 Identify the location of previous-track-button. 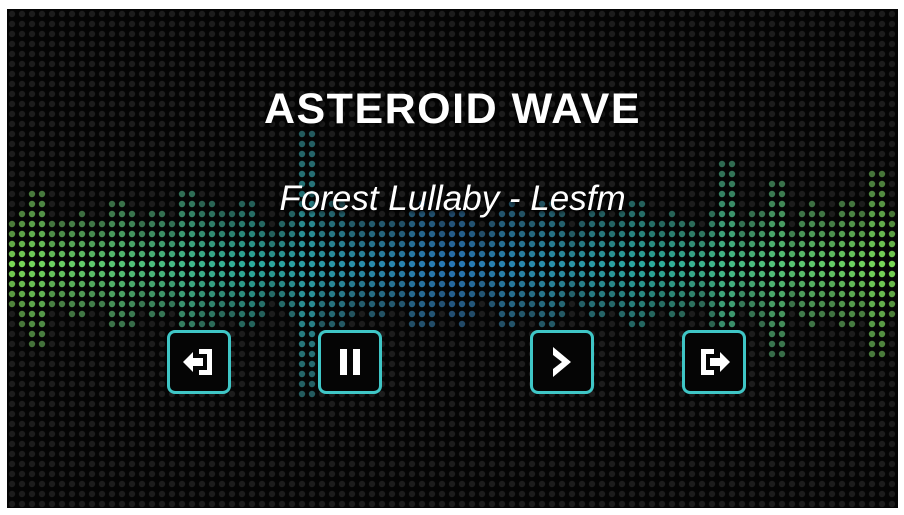
(199, 362).